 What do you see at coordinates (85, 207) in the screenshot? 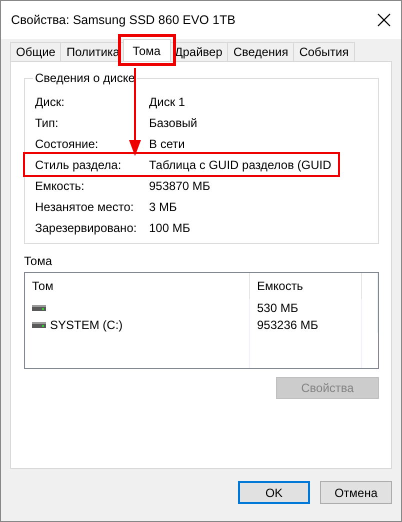
I see `property-label: Незанятое место:` at bounding box center [85, 207].